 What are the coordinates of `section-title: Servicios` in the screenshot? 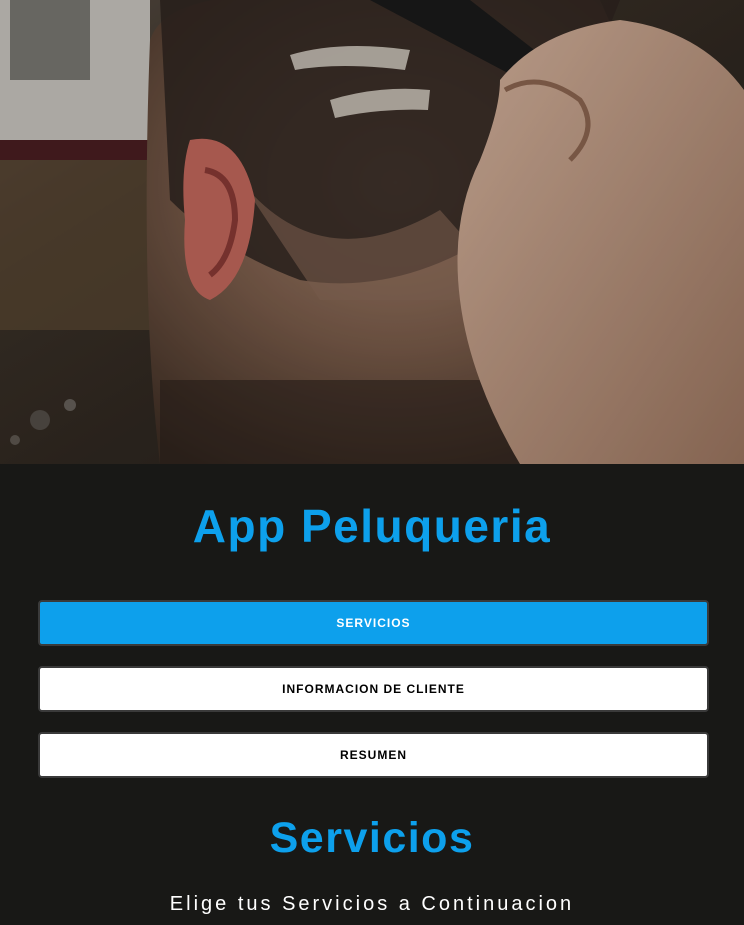 It's located at (372, 838).